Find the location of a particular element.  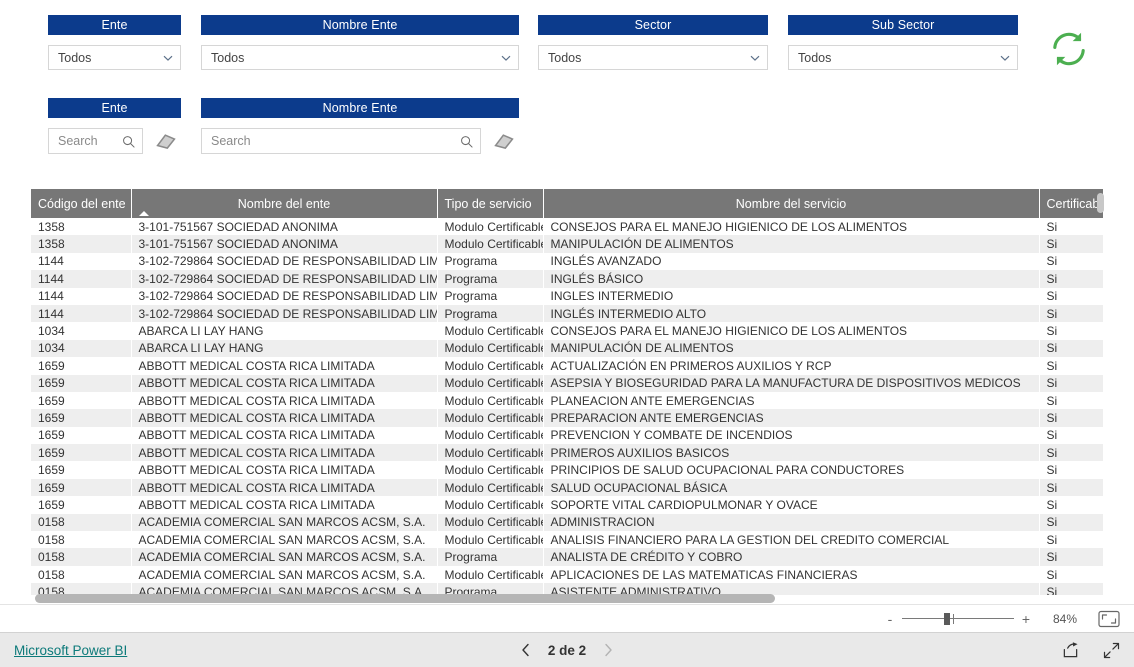

zoom-out-button: - is located at coordinates (890, 619).